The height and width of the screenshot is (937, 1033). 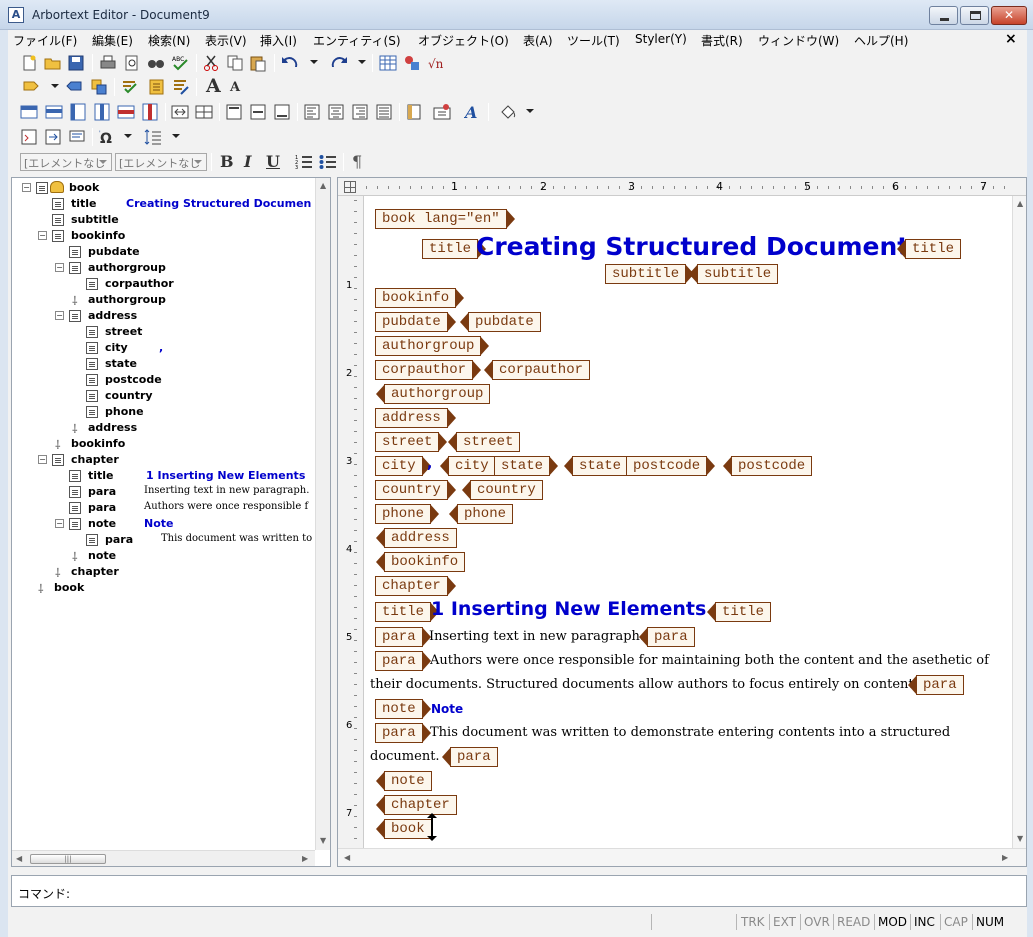 I want to click on tag-postcode-start: postcode, so click(x=671, y=466).